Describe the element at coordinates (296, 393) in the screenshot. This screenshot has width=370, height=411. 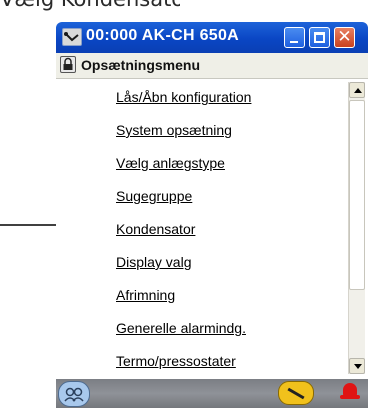
I see `wrench-icon` at that location.